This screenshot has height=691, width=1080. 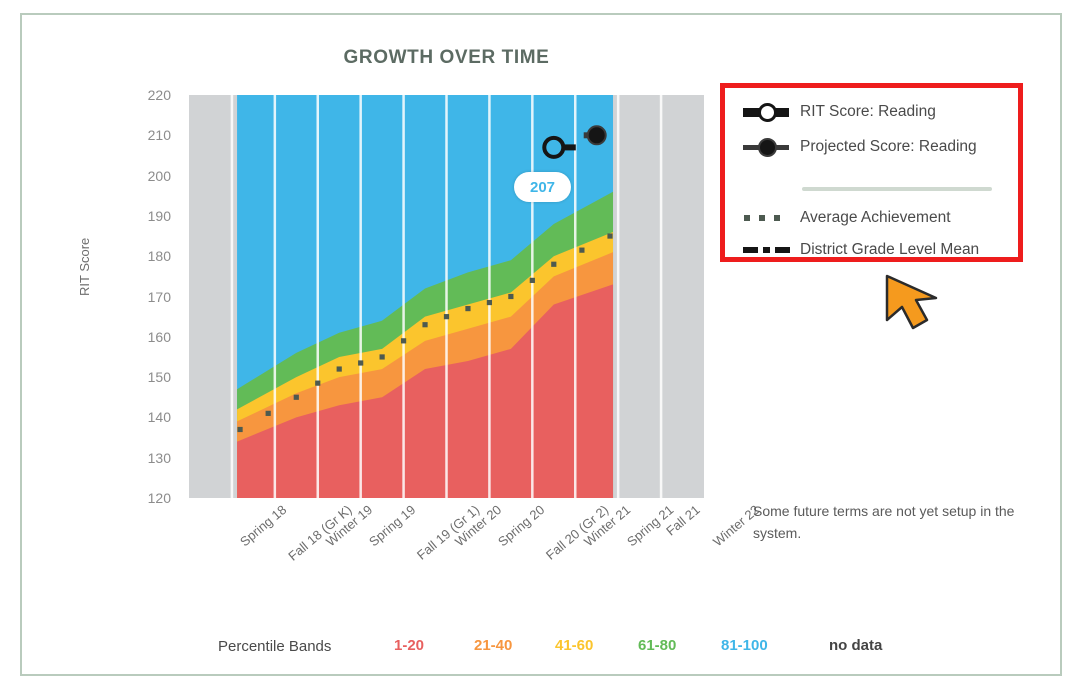 What do you see at coordinates (657, 645) in the screenshot?
I see `percentile-band-legend-entry: 61-80` at bounding box center [657, 645].